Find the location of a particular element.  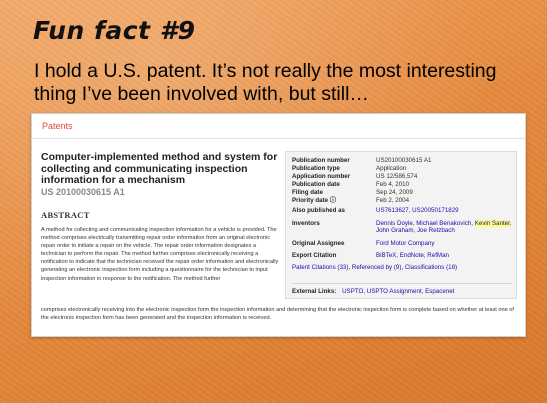

meta-value: Sep 24, 2009 is located at coordinates (394, 192).